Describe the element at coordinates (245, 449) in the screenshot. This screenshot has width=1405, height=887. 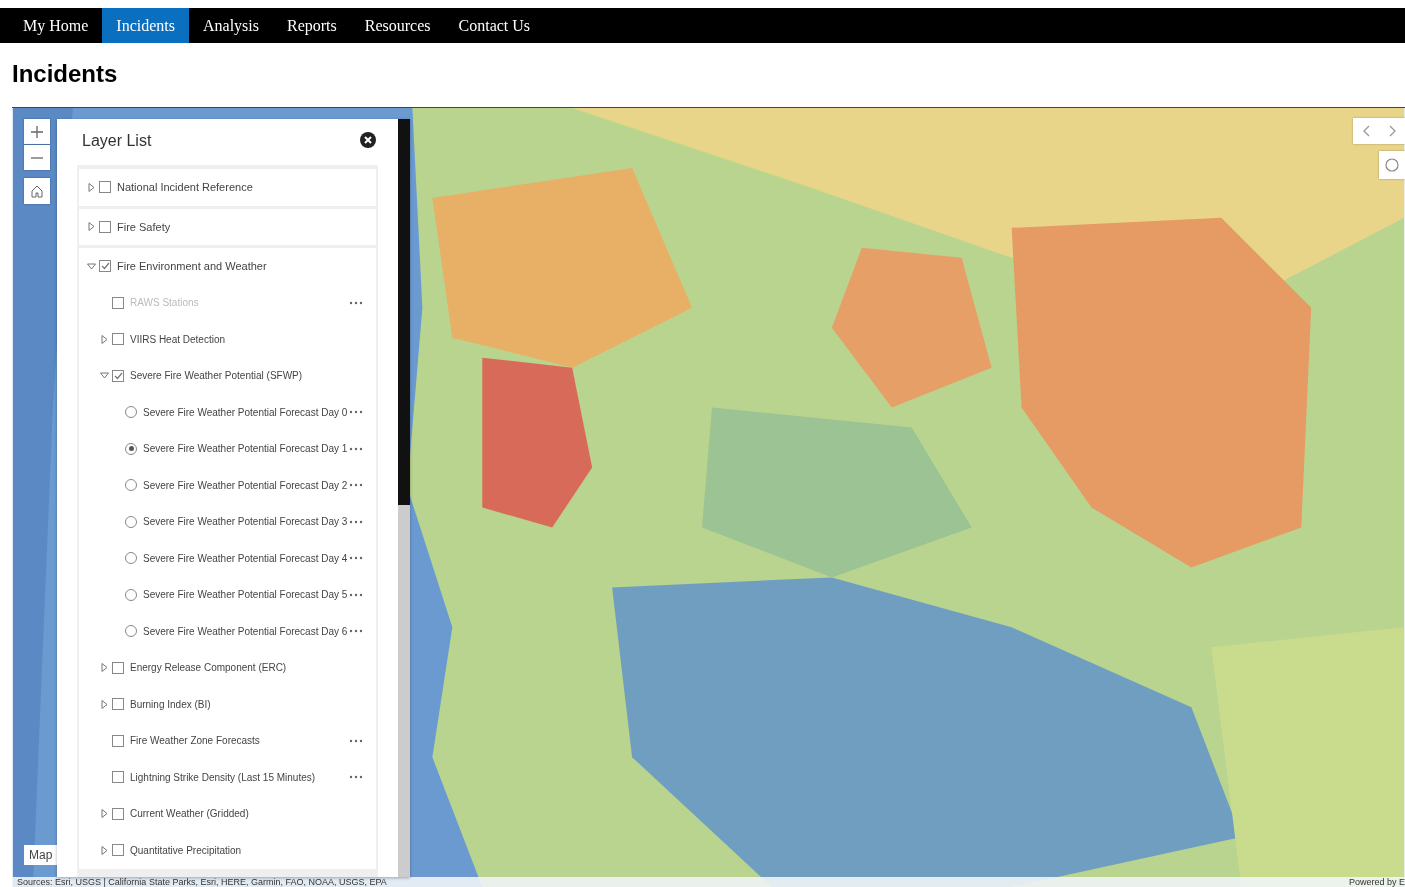
I see `layer-name: Severe Fire Weather Potential Forecast Day 1` at that location.